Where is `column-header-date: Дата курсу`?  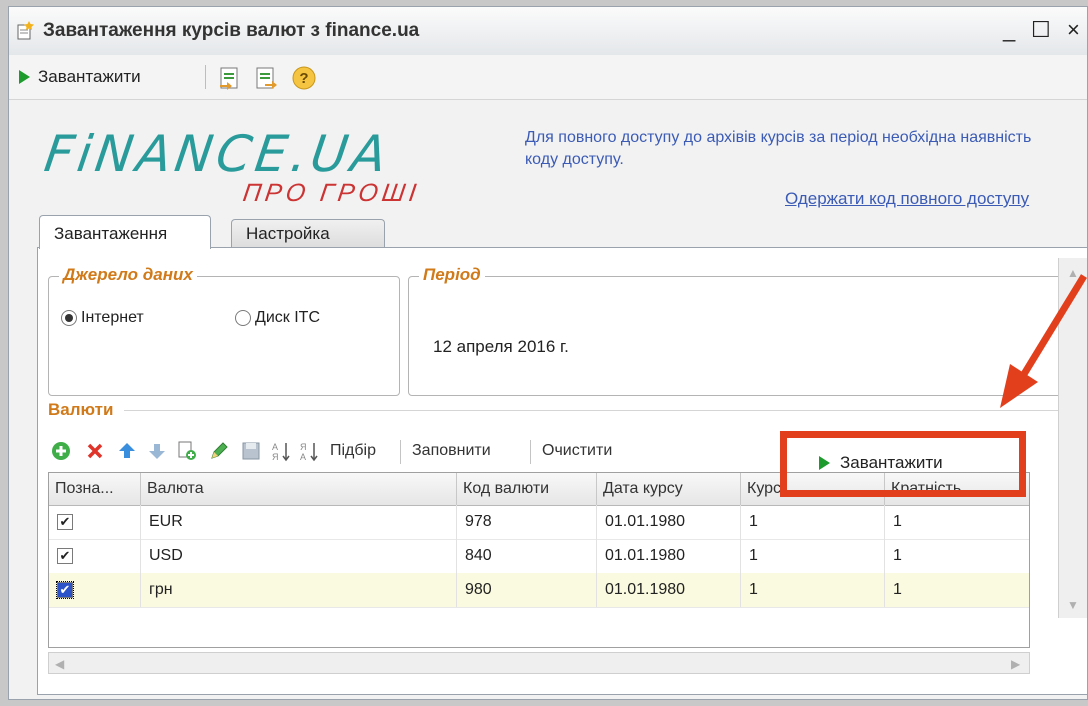
column-header-date: Дата курсу is located at coordinates (669, 489).